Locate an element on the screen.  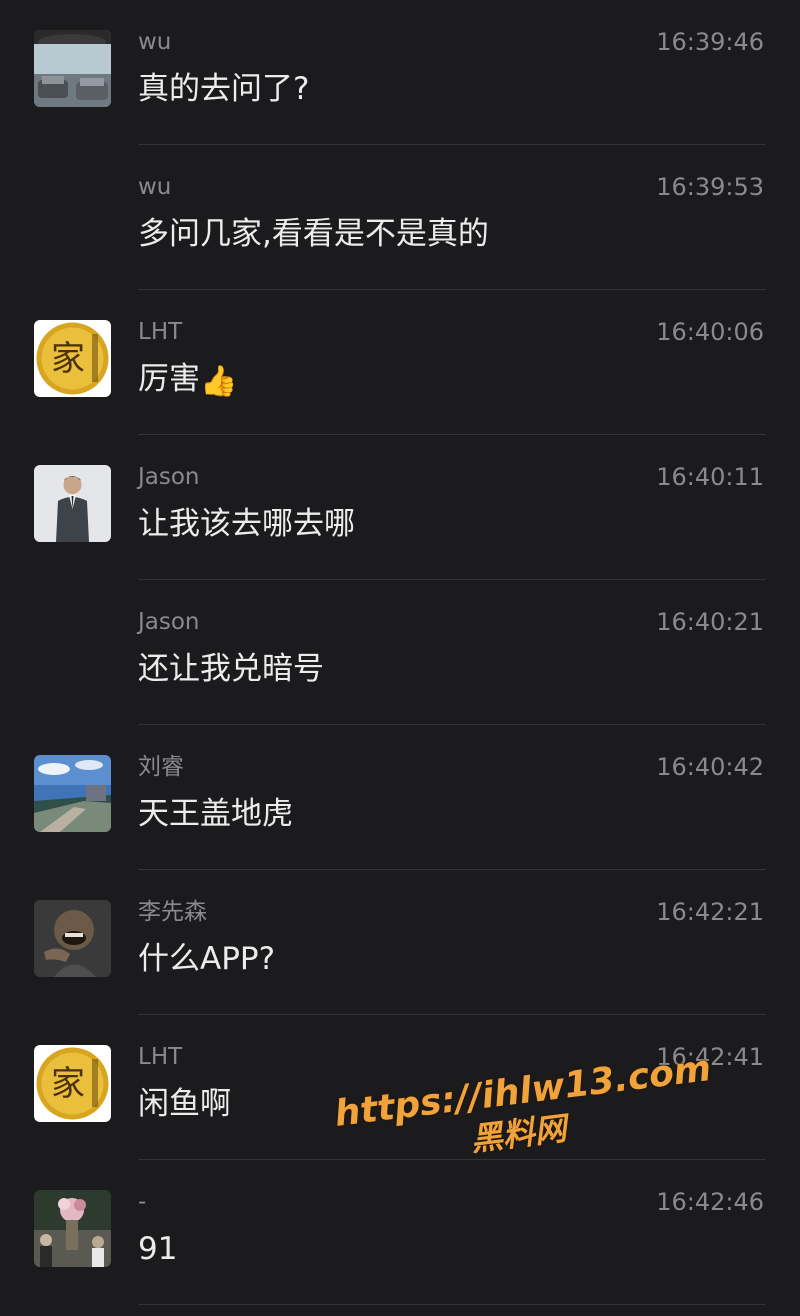
message-text: 真的去问了? is located at coordinates (224, 89).